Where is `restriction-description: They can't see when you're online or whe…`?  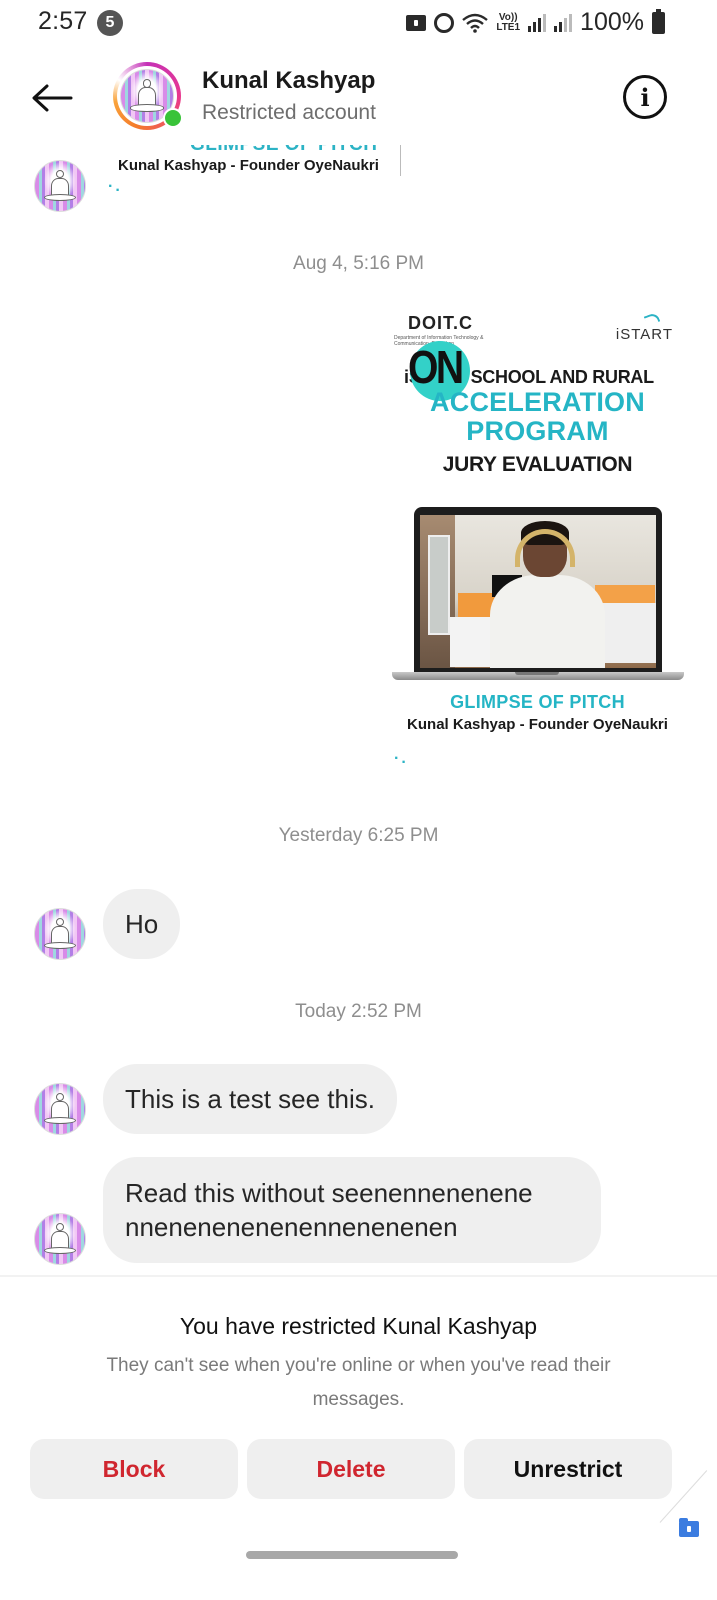
restriction-description: They can't see when you're online or whe… is located at coordinates (358, 1382).